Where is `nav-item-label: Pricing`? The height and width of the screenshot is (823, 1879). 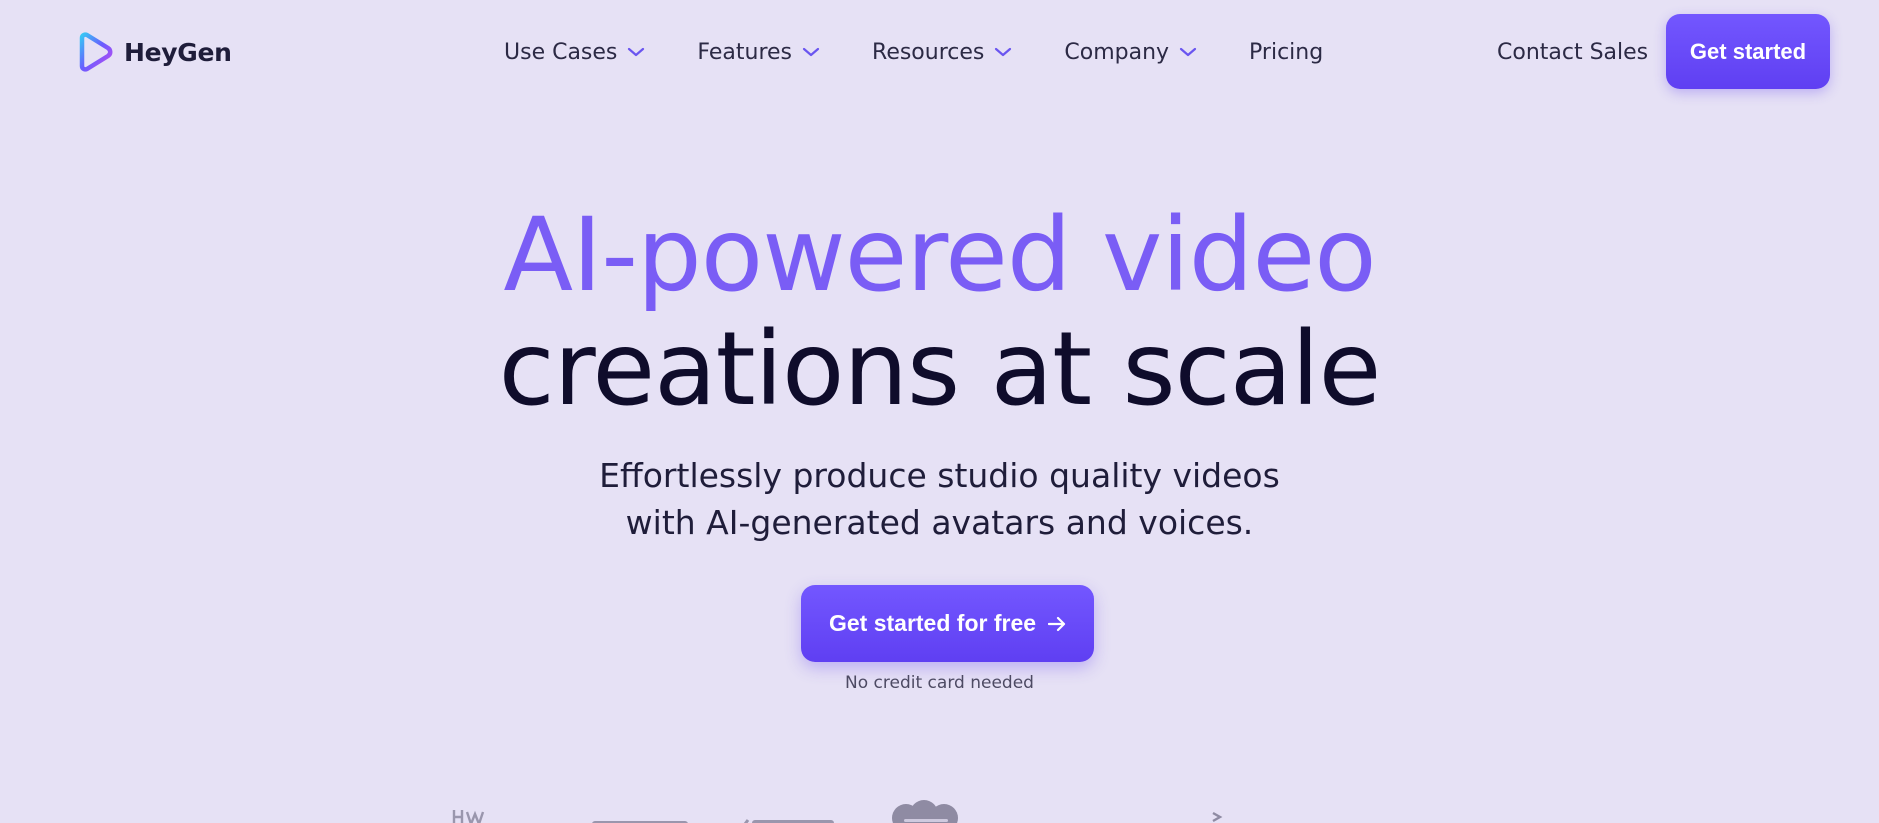
nav-item-label: Pricing is located at coordinates (1286, 52).